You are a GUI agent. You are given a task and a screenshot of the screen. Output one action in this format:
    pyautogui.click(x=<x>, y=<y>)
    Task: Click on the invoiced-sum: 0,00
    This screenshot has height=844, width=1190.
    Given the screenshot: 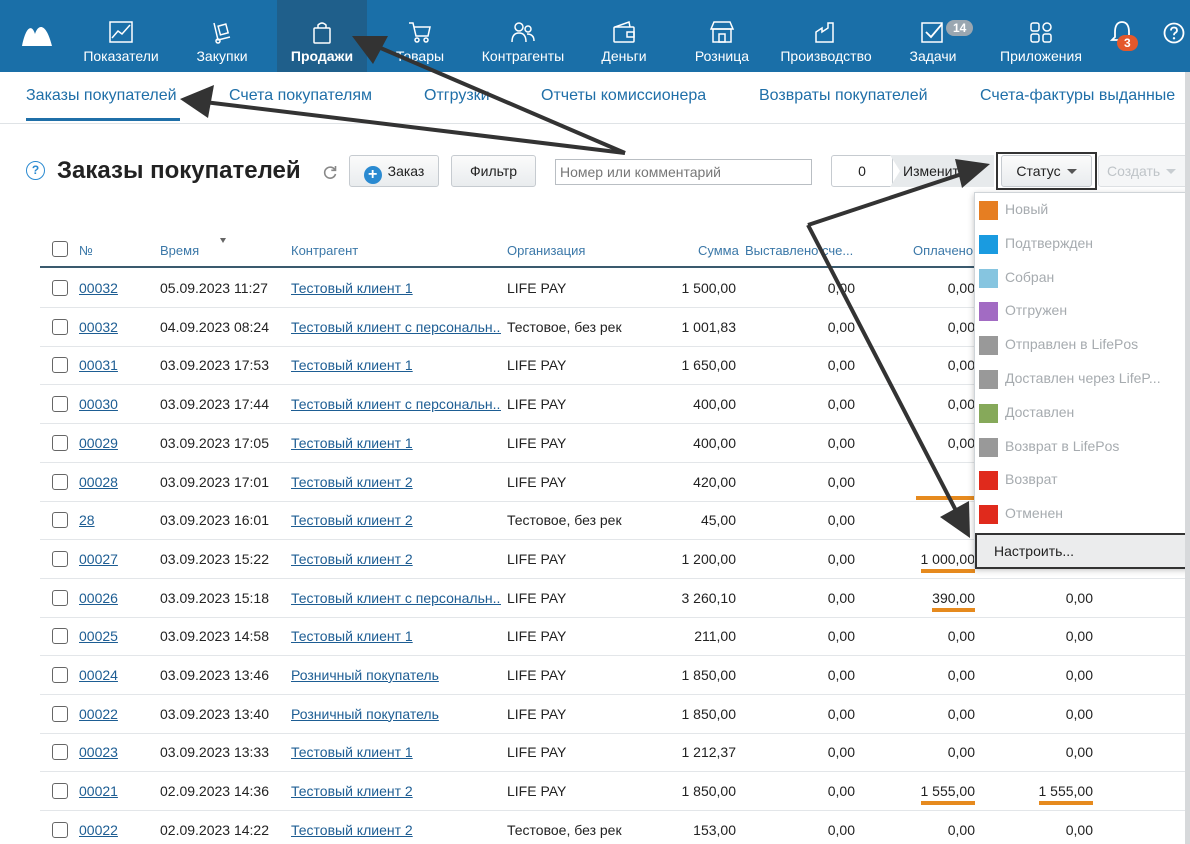 What is the action you would take?
    pyautogui.click(x=841, y=404)
    